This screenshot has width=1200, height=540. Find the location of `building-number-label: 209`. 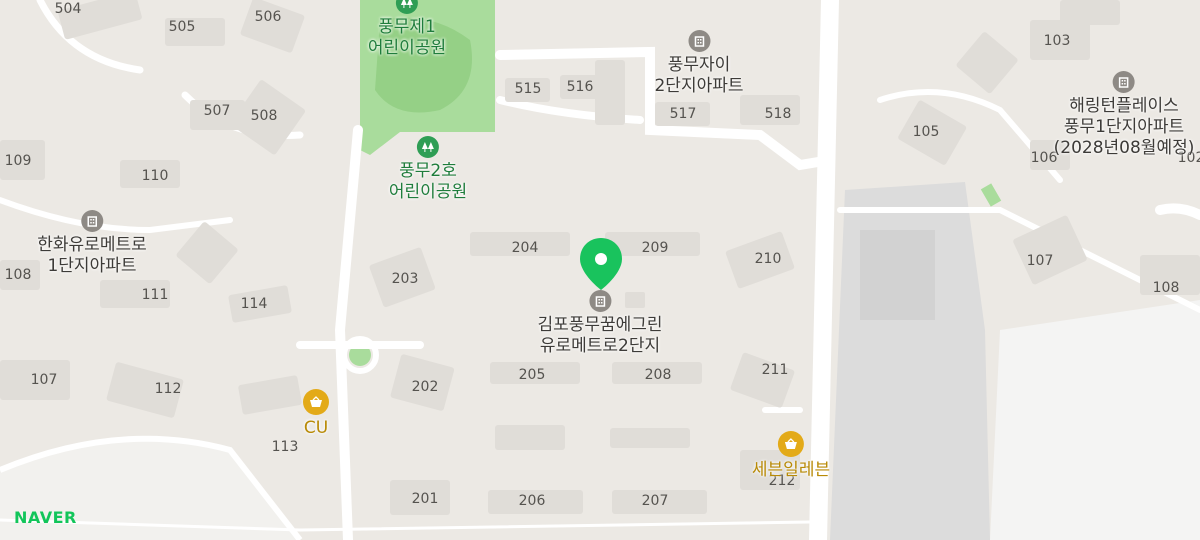

building-number-label: 209 is located at coordinates (655, 248).